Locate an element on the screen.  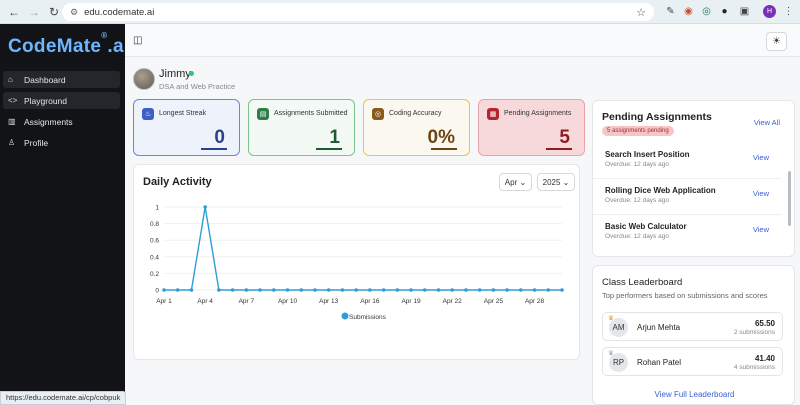
forward-icon: → is located at coordinates (34, 12).